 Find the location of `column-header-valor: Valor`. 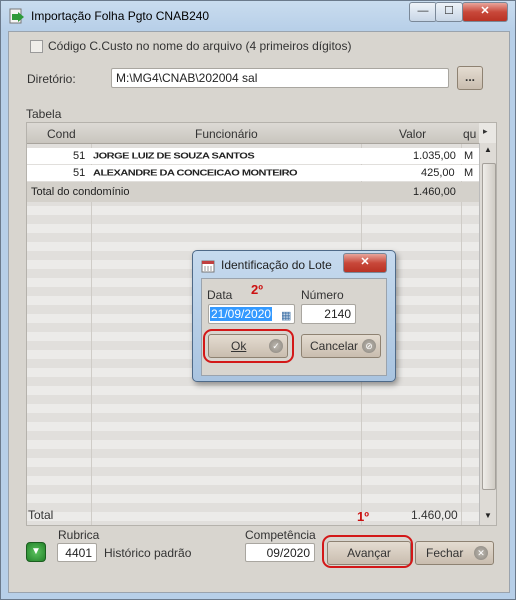

column-header-valor: Valor is located at coordinates (412, 134).